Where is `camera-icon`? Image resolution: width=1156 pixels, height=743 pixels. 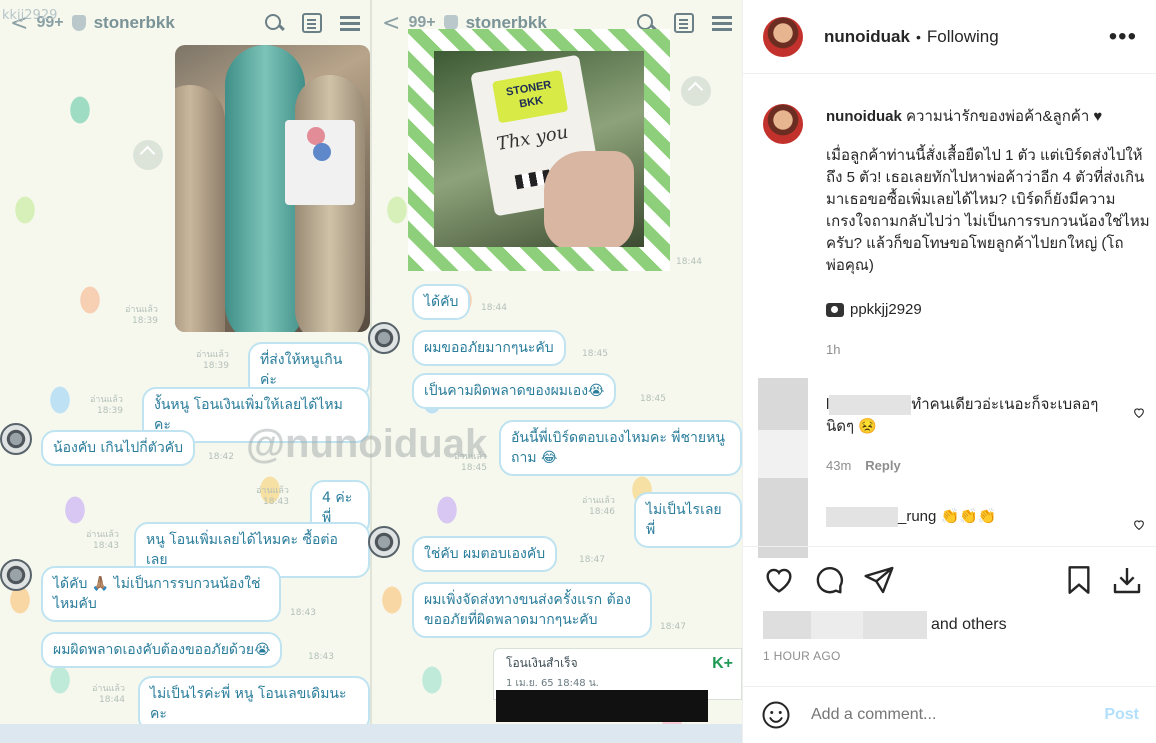 camera-icon is located at coordinates (835, 310).